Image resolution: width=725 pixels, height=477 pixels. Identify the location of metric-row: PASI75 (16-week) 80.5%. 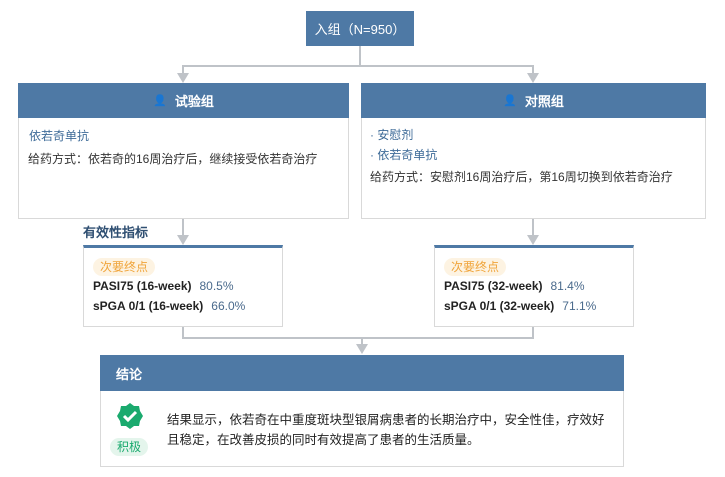
(163, 286).